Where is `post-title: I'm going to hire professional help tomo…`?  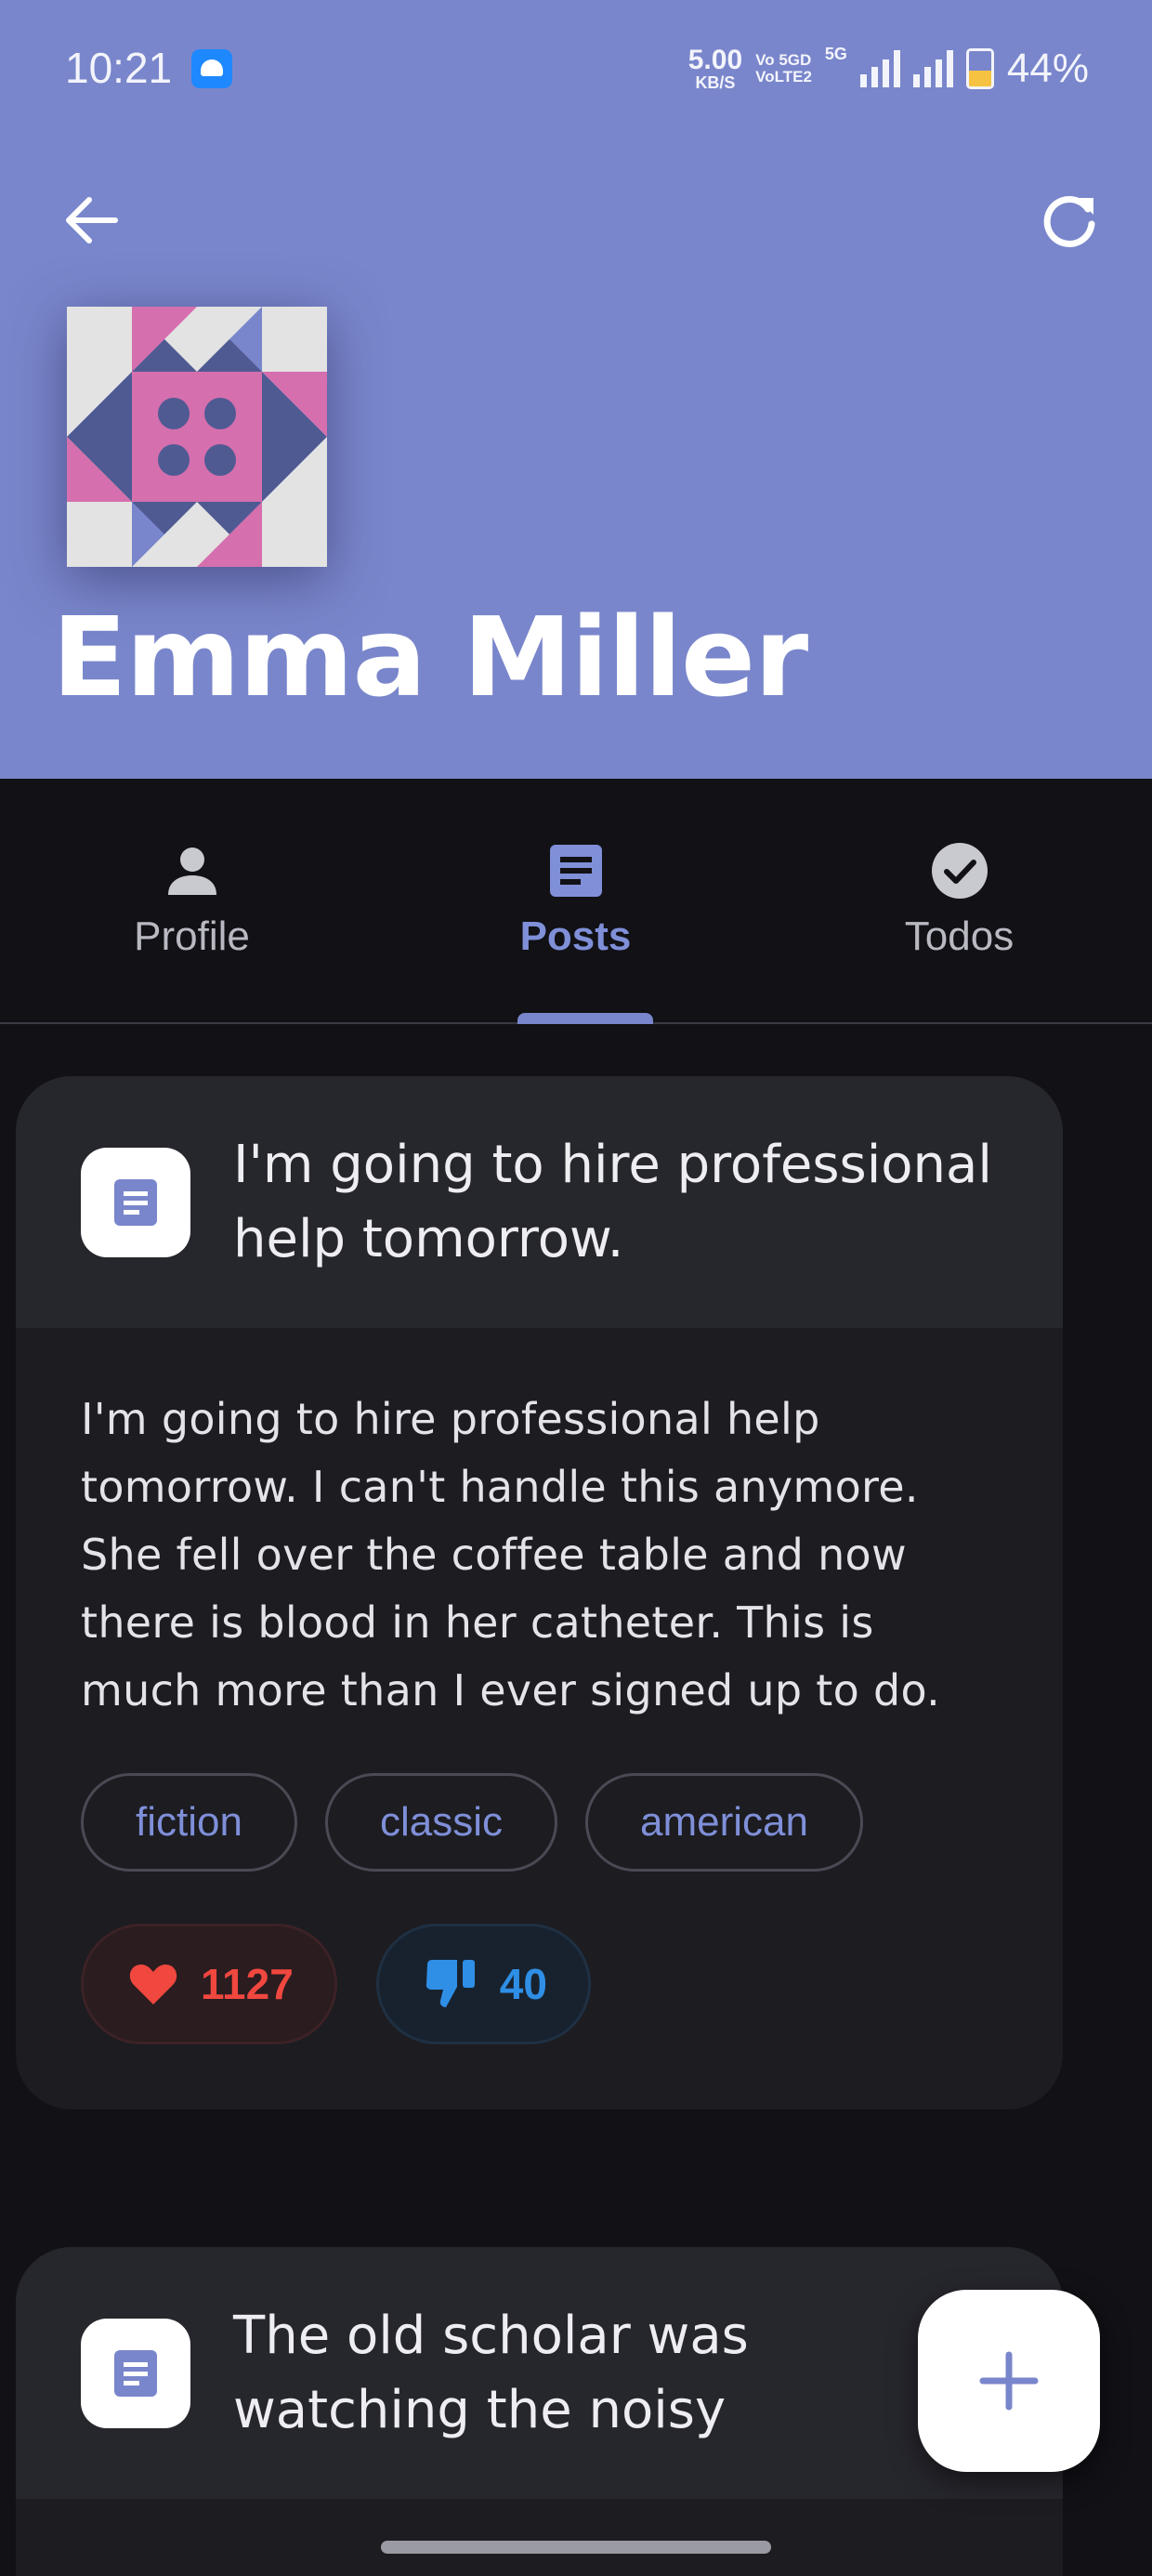 post-title: I'm going to hire professional help tomo… is located at coordinates (612, 1202).